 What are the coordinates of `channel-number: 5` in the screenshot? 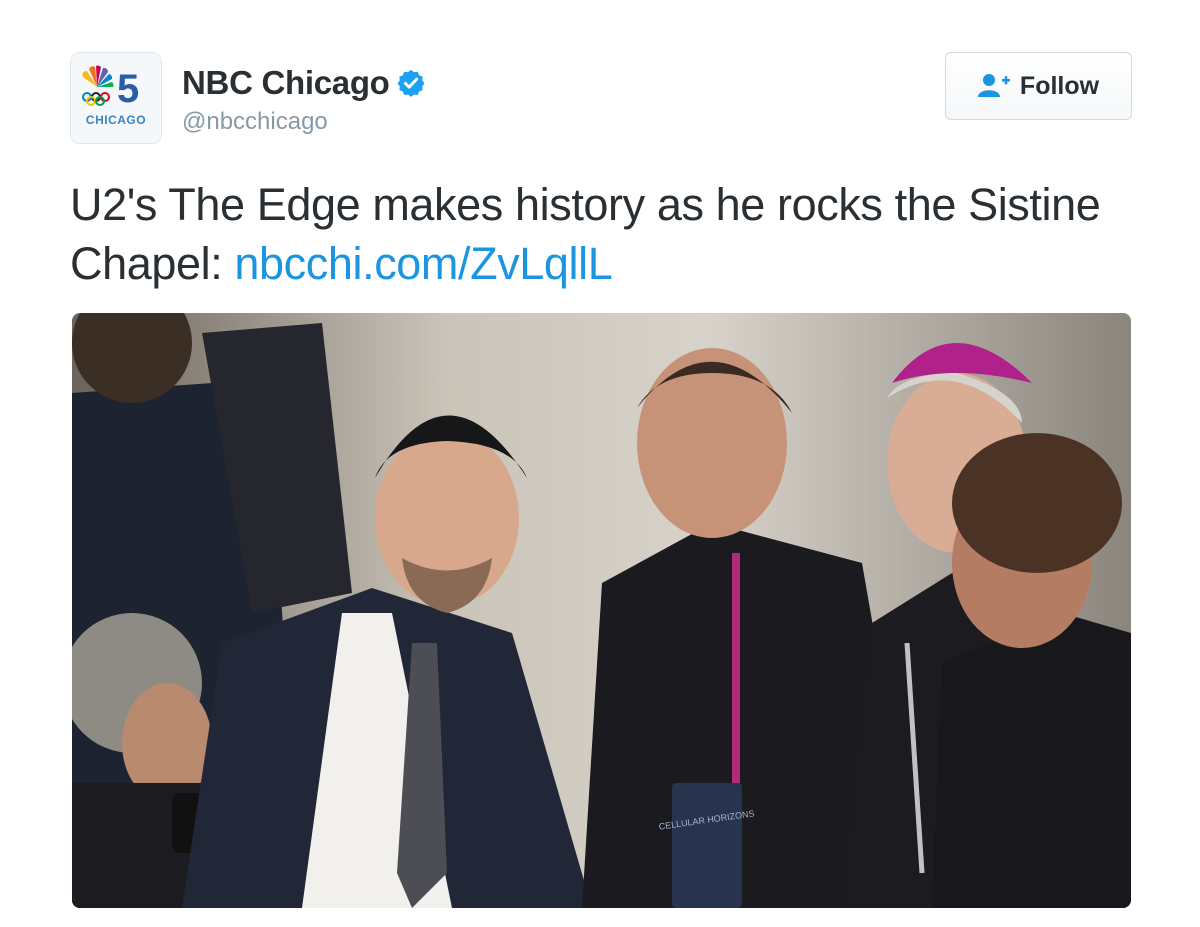 It's located at (128, 89).